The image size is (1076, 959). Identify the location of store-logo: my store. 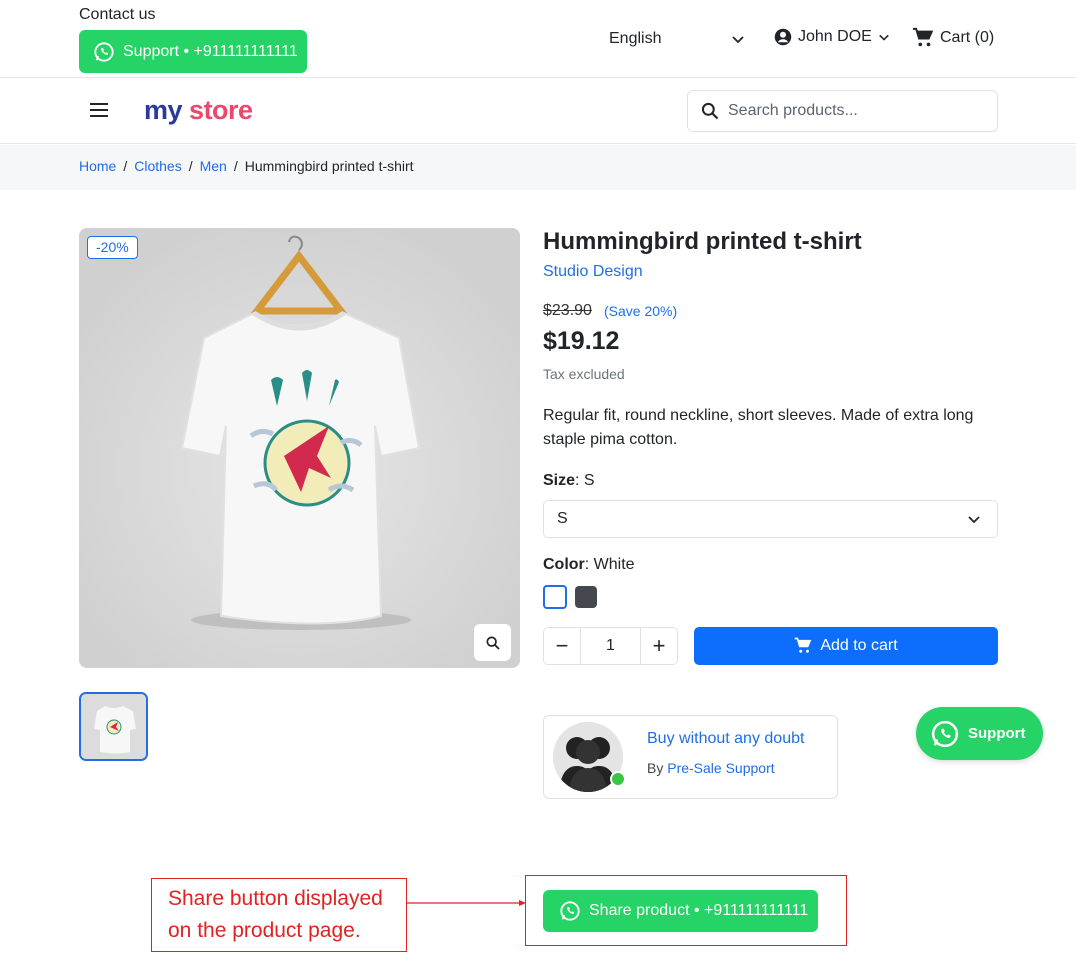
(198, 110).